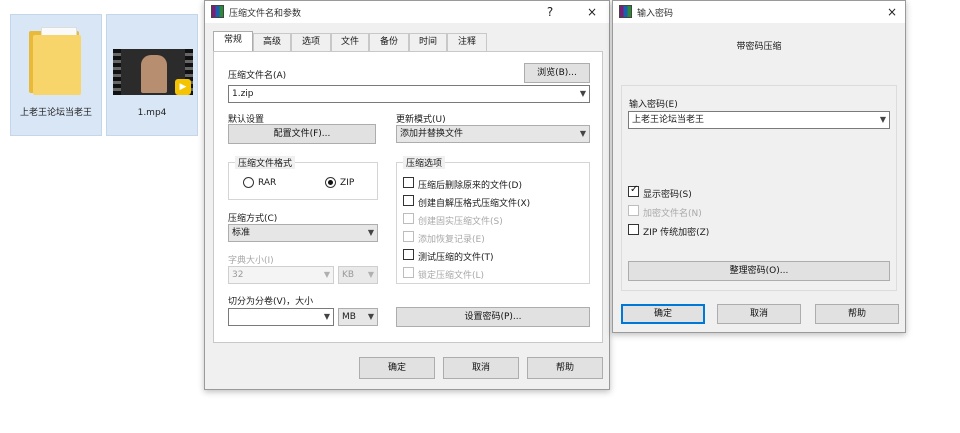  What do you see at coordinates (470, 186) in the screenshot?
I see `delete-after-label: 压缩后删除原来的文件(D)` at bounding box center [470, 186].